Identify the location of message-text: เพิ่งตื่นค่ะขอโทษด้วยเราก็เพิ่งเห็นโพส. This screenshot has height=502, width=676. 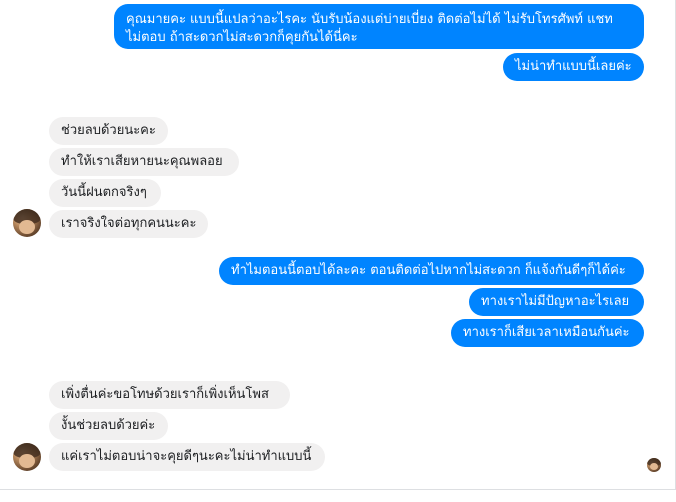
(165, 394).